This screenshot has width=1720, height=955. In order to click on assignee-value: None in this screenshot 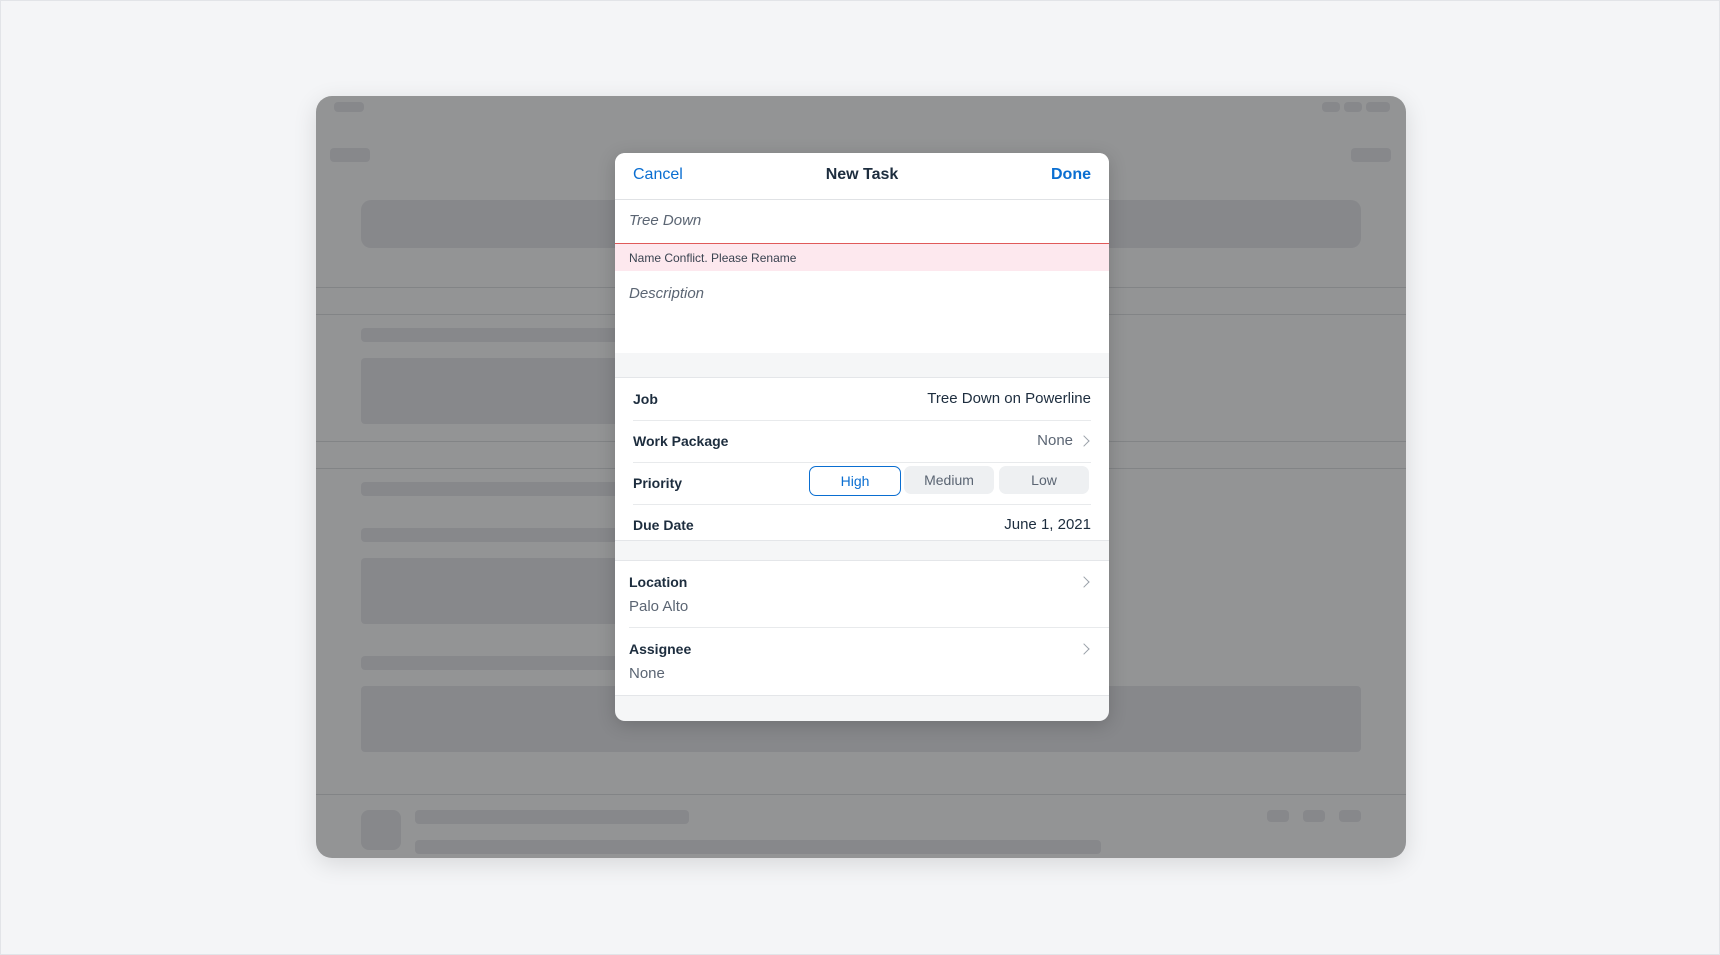, I will do `click(647, 673)`.